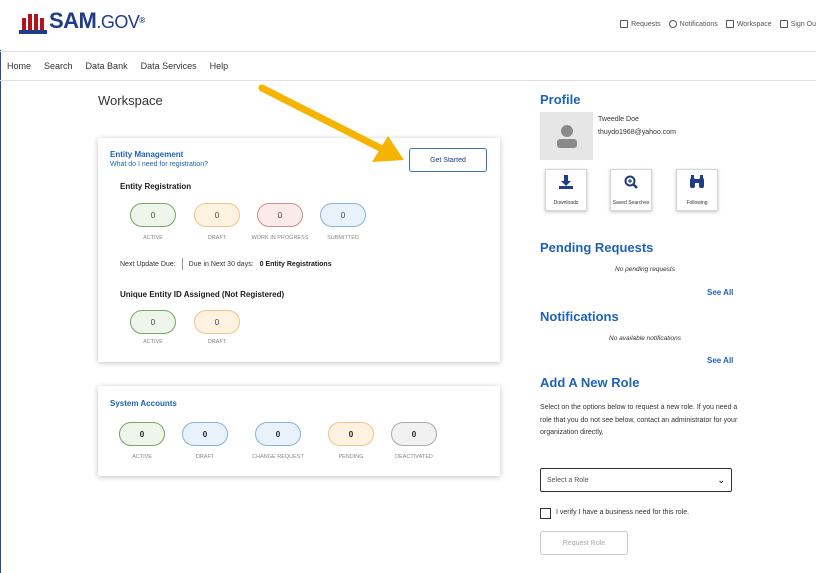 The height and width of the screenshot is (573, 816). What do you see at coordinates (217, 238) in the screenshot?
I see `registration-draft-label: DRAFT` at bounding box center [217, 238].